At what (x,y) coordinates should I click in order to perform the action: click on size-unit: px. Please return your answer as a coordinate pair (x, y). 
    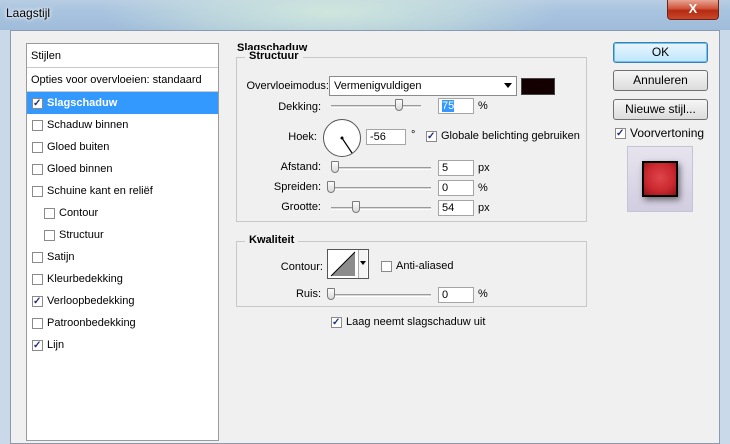
    Looking at the image, I should click on (484, 208).